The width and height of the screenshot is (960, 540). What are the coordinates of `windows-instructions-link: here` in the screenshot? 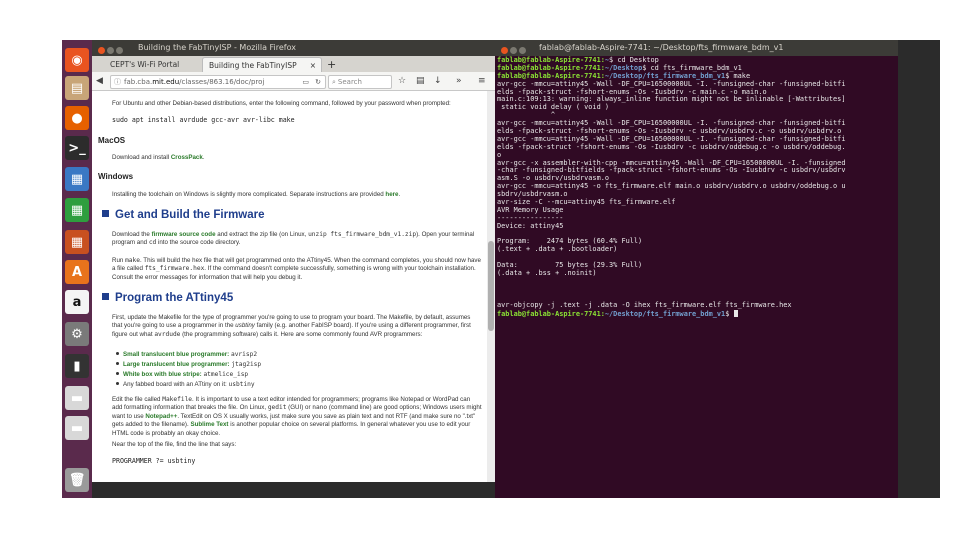 It's located at (391, 194).